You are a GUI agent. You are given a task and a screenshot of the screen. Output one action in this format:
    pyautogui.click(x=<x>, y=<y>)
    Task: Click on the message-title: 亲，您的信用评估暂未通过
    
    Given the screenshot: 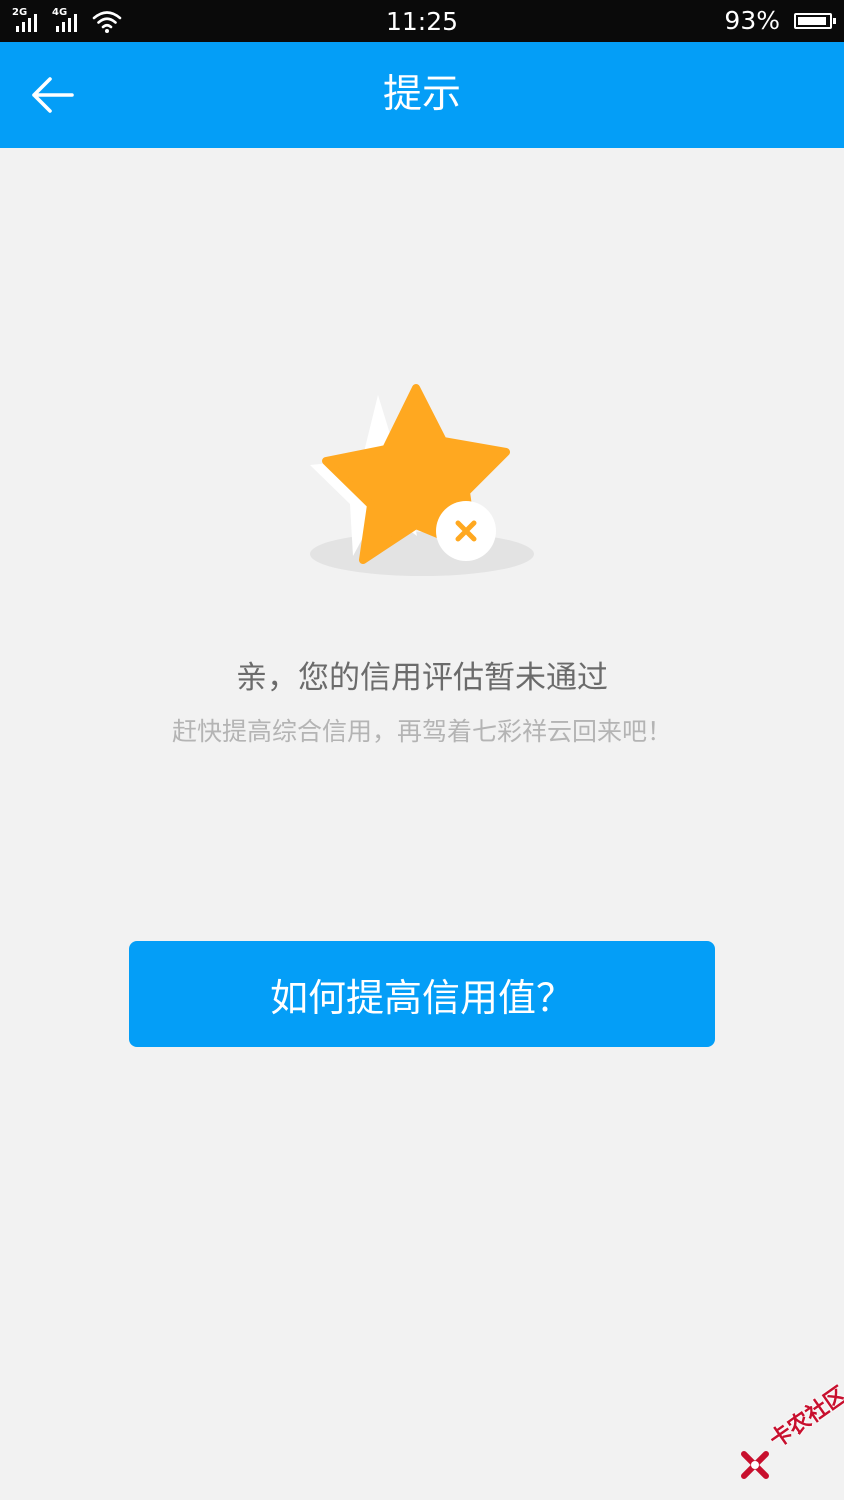 What is the action you would take?
    pyautogui.click(x=422, y=678)
    